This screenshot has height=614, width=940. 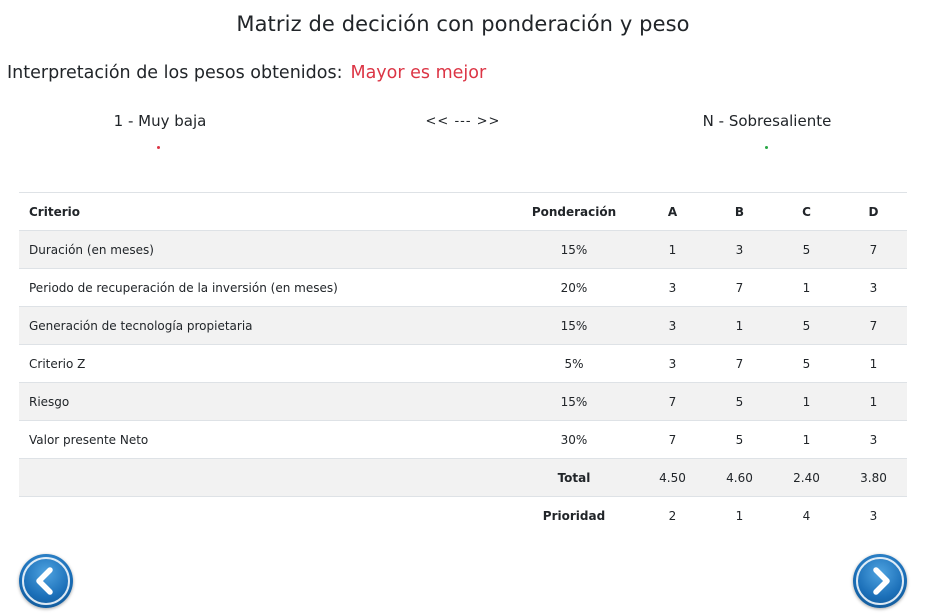 What do you see at coordinates (175, 73) in the screenshot?
I see `interpretation-label: Interpretación de los pesos obtenidos:` at bounding box center [175, 73].